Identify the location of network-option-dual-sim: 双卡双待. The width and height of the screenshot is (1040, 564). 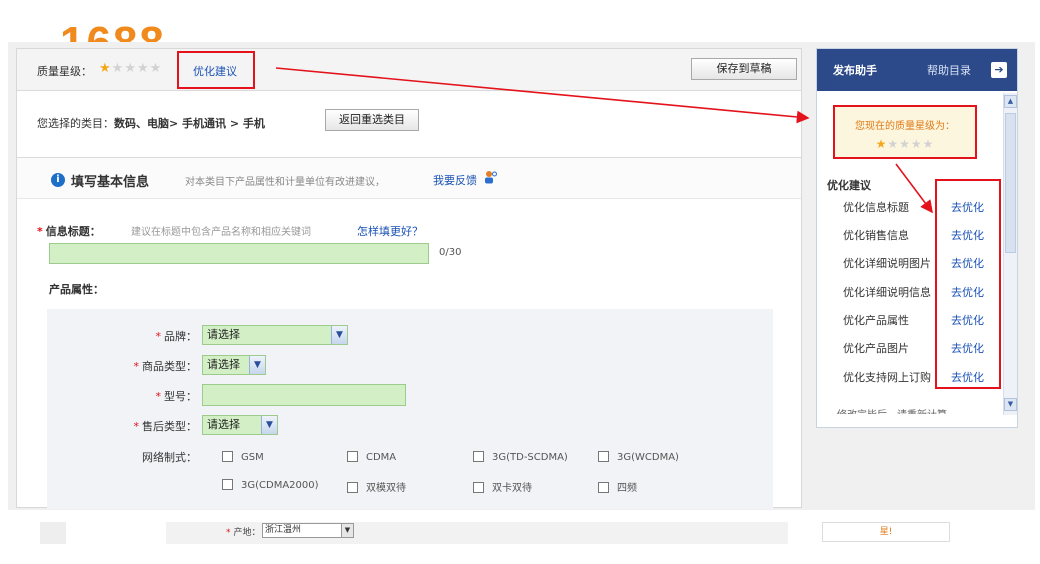
(502, 486).